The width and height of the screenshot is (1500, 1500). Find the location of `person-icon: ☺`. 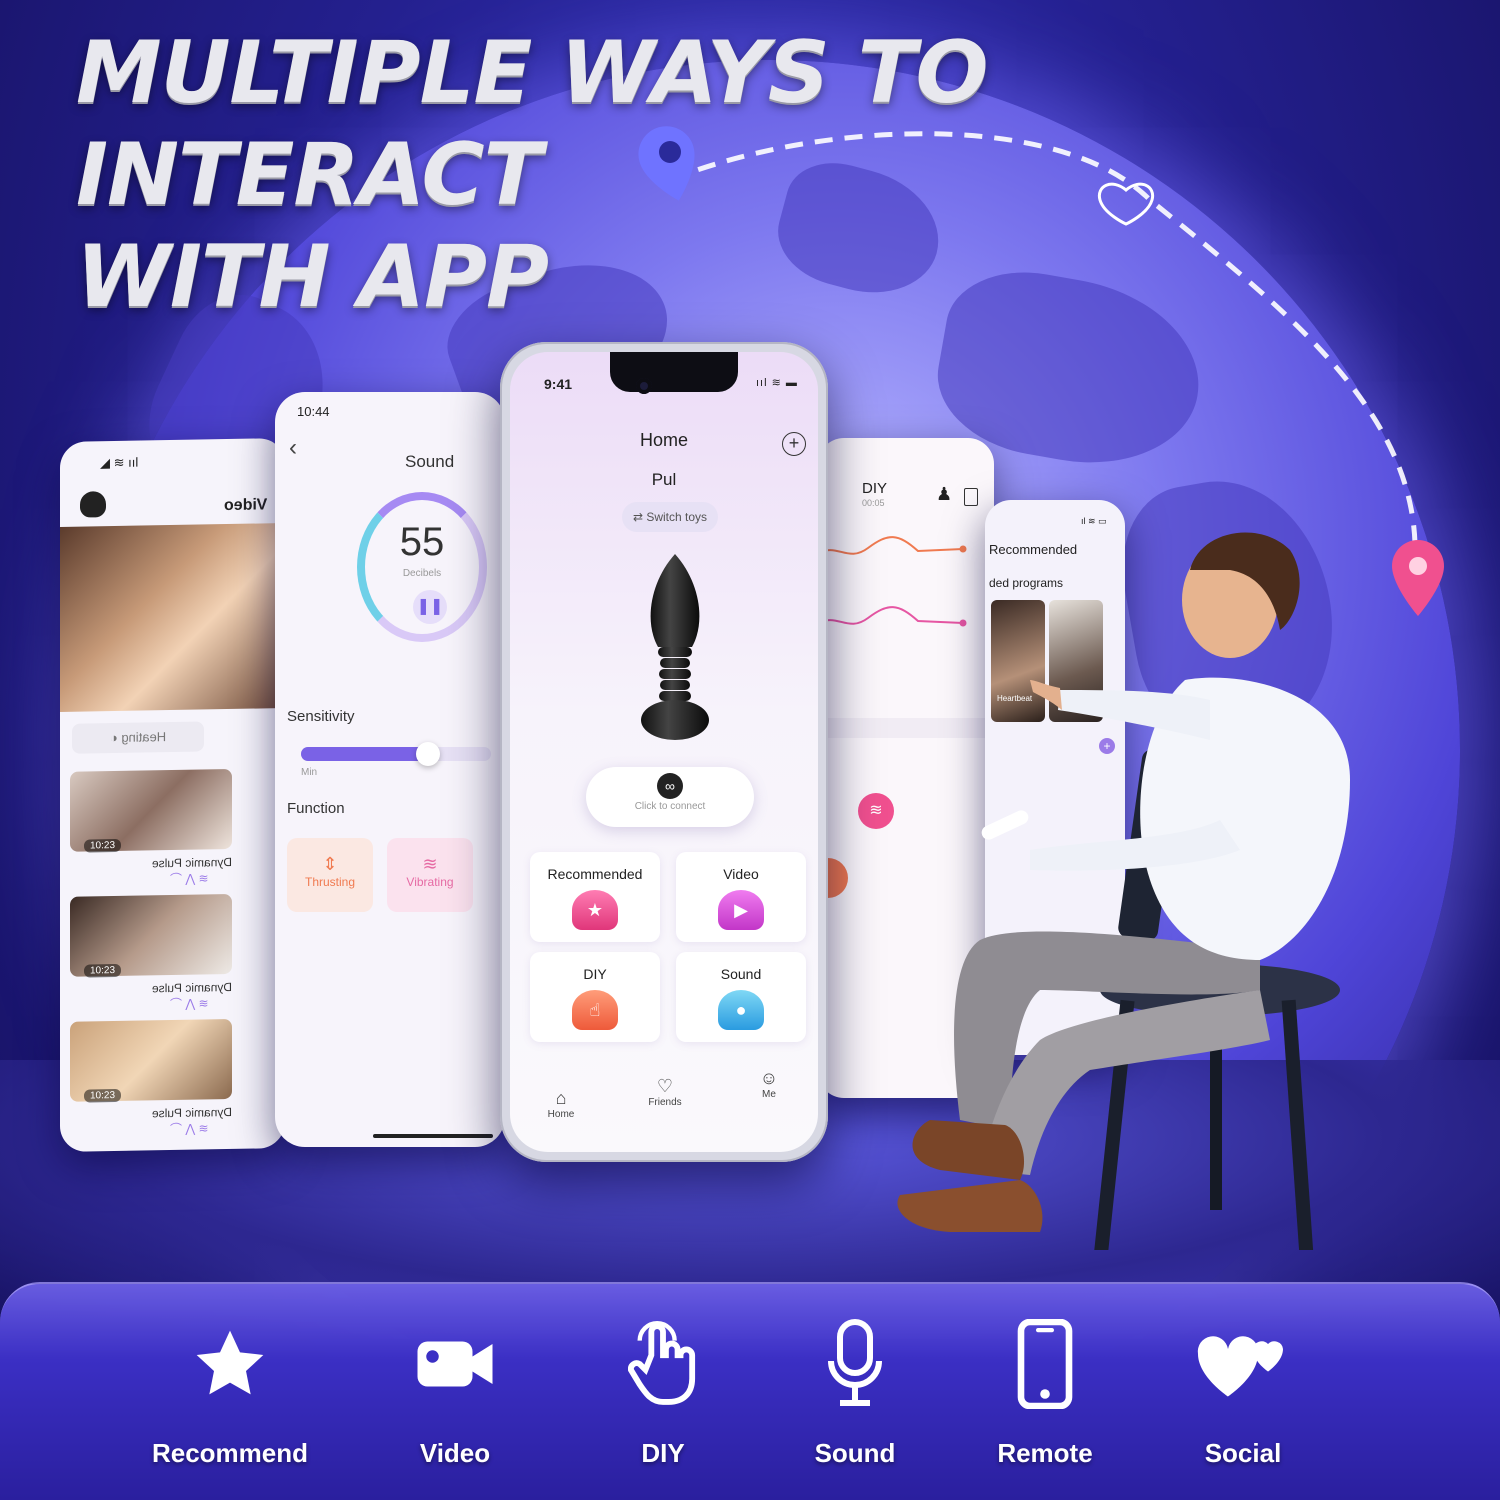

person-icon: ☺ is located at coordinates (769, 1078).